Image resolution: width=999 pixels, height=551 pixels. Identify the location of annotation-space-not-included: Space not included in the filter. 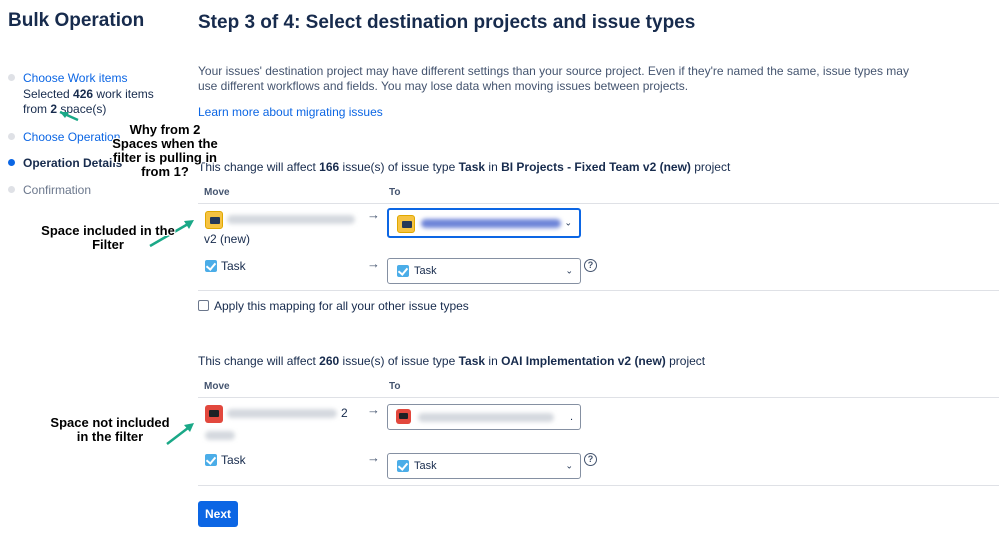
(110, 429).